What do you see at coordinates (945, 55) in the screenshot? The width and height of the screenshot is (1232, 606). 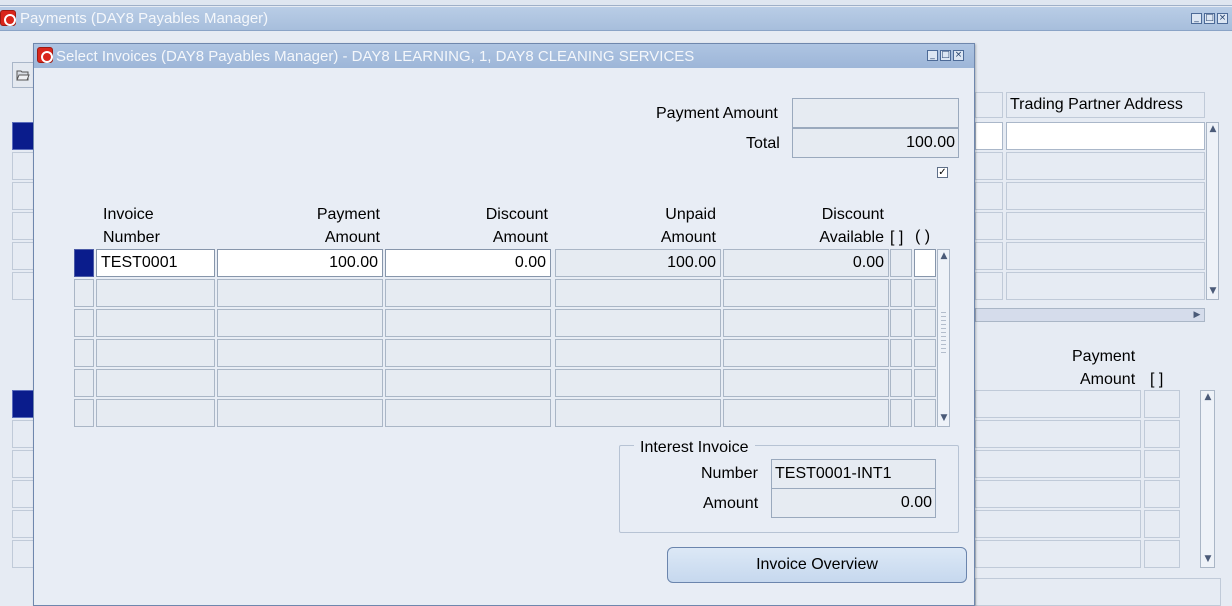 I see `dialog-maximize-button: □` at bounding box center [945, 55].